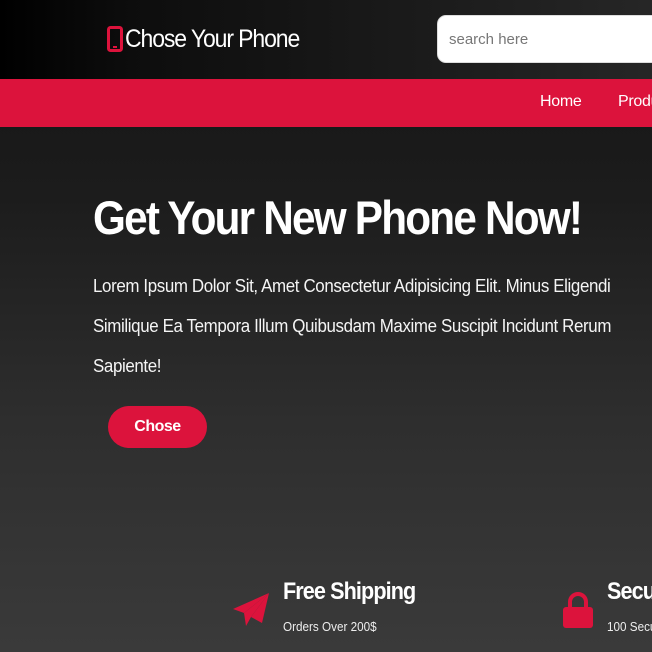  Describe the element at coordinates (332, 614) in the screenshot. I see `feature-free-shipping: Free Shipping Orders Over 200$` at that location.